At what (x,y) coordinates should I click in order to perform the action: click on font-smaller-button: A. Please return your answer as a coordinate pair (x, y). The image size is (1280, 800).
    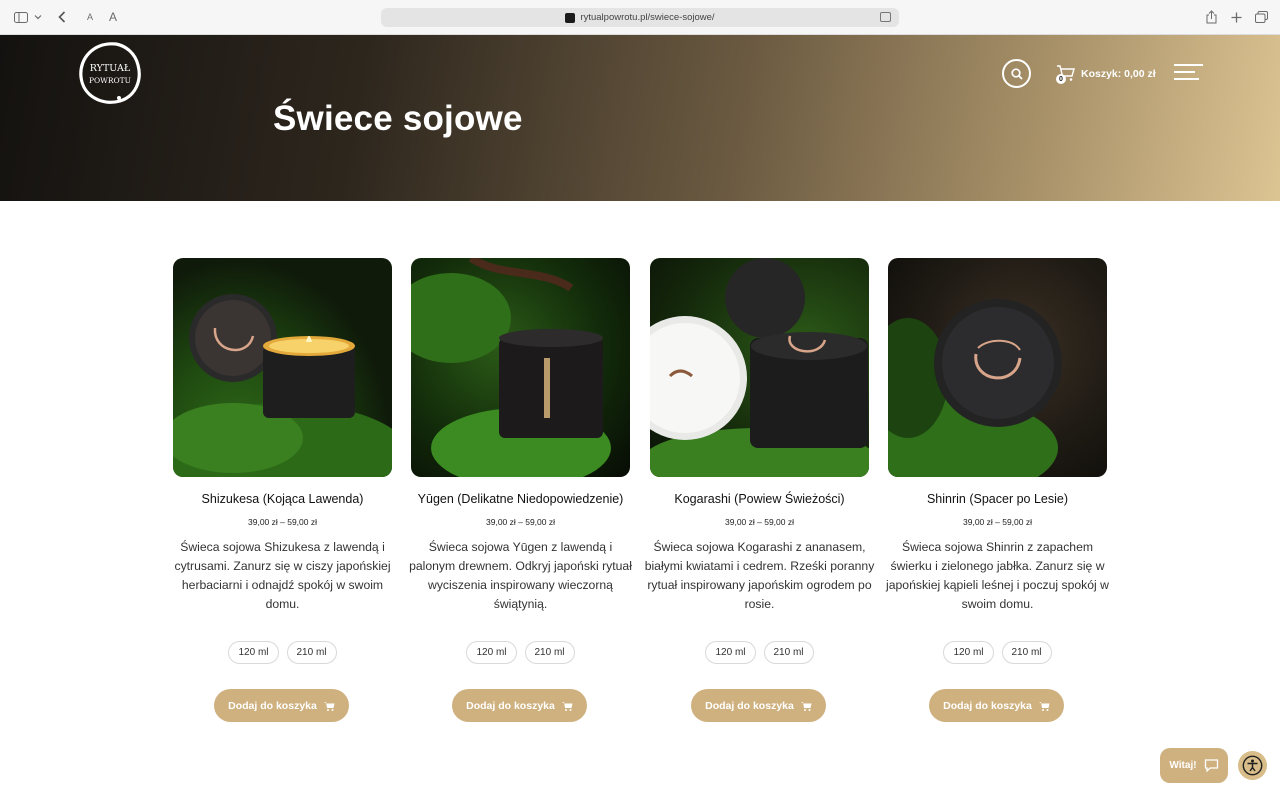
    Looking at the image, I should click on (90, 17).